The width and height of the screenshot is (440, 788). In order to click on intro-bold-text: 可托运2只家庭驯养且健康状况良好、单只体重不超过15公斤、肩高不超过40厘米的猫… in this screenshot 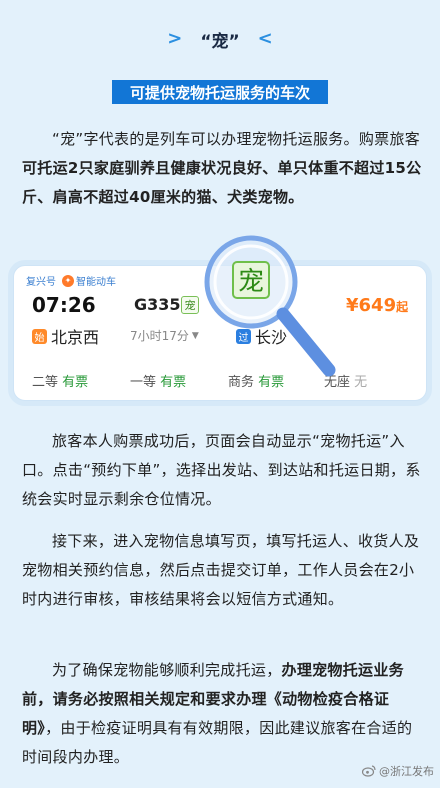, I will do `click(222, 182)`.